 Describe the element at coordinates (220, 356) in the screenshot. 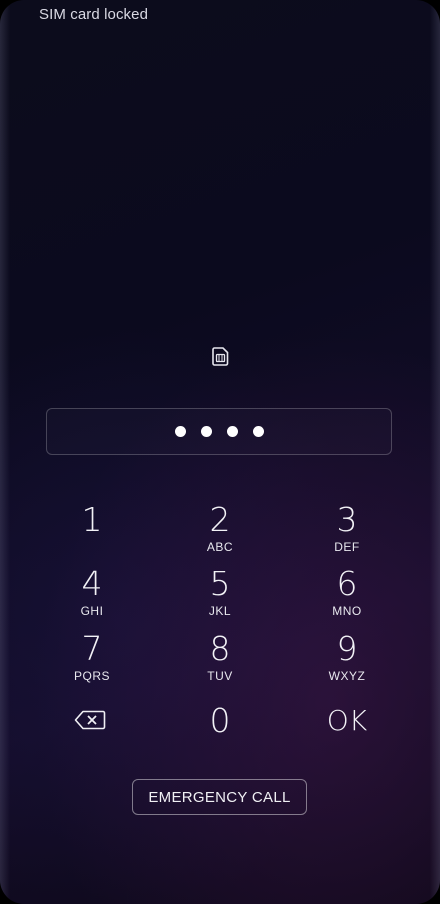

I see `sim-card-icon` at that location.